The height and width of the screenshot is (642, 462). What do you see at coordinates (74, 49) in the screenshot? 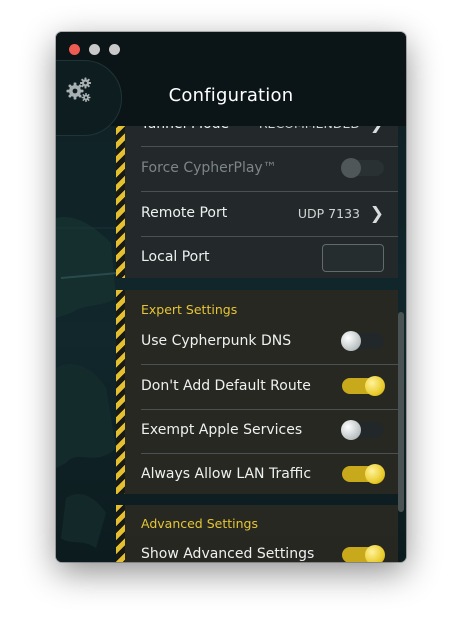
I see `close-button` at bounding box center [74, 49].